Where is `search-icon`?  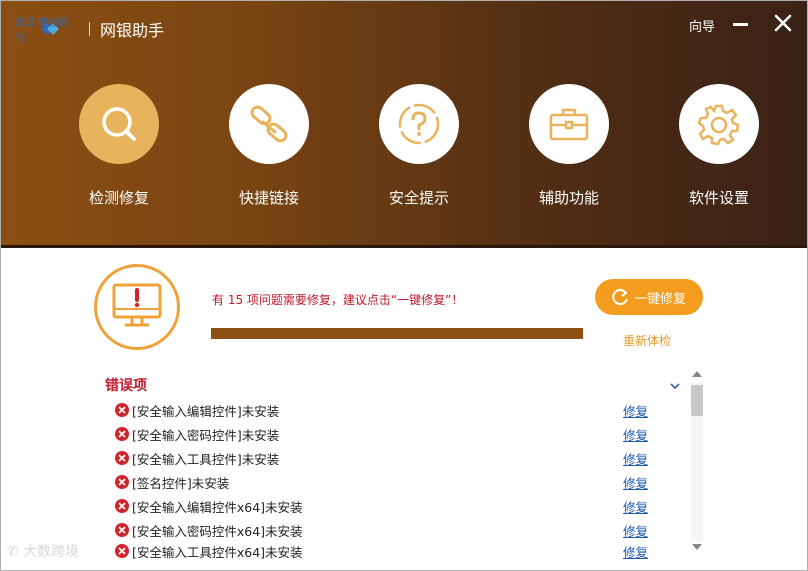 search-icon is located at coordinates (119, 124).